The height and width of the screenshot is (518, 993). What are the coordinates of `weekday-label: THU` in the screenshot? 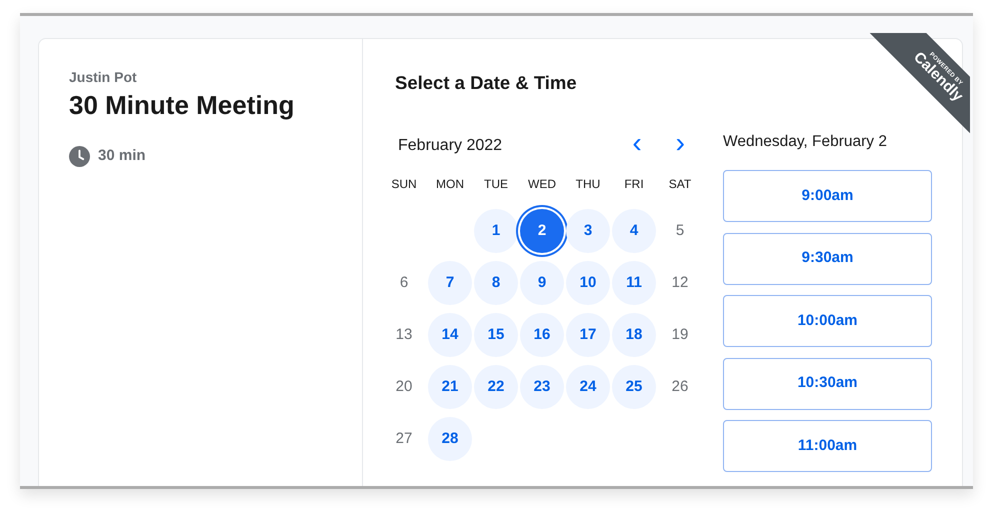 It's located at (588, 184).